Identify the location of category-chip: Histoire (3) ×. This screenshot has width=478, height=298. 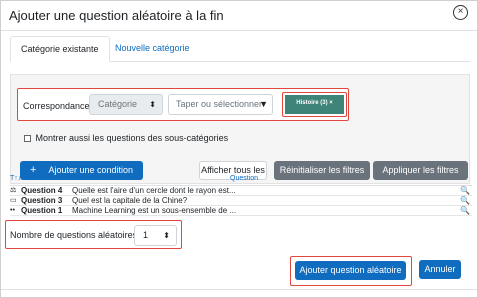
(314, 104).